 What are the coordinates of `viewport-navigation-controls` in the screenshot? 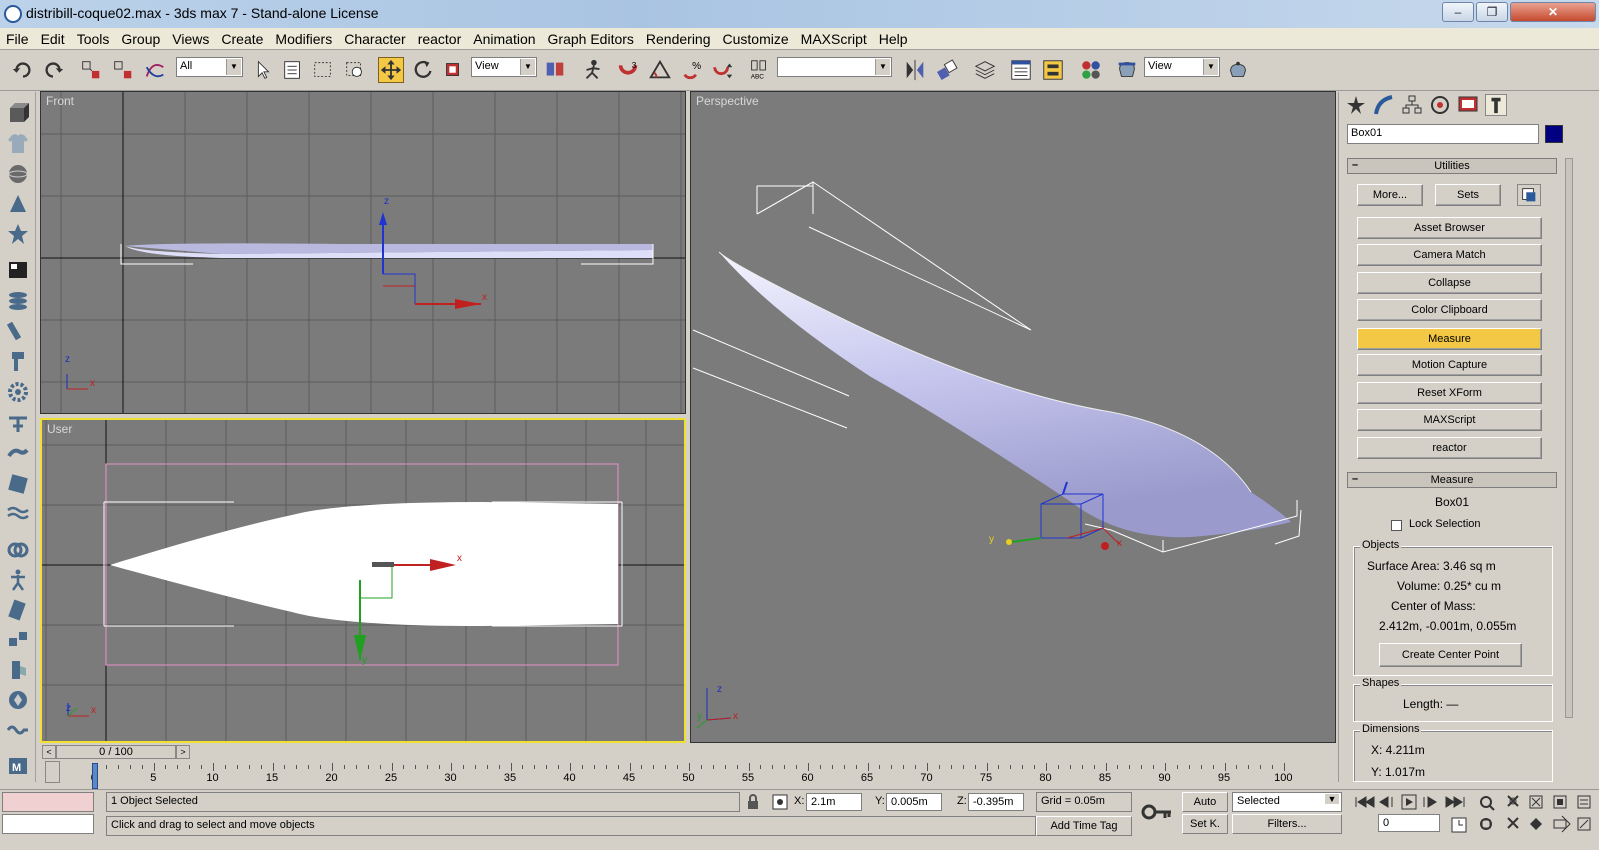 It's located at (1536, 815).